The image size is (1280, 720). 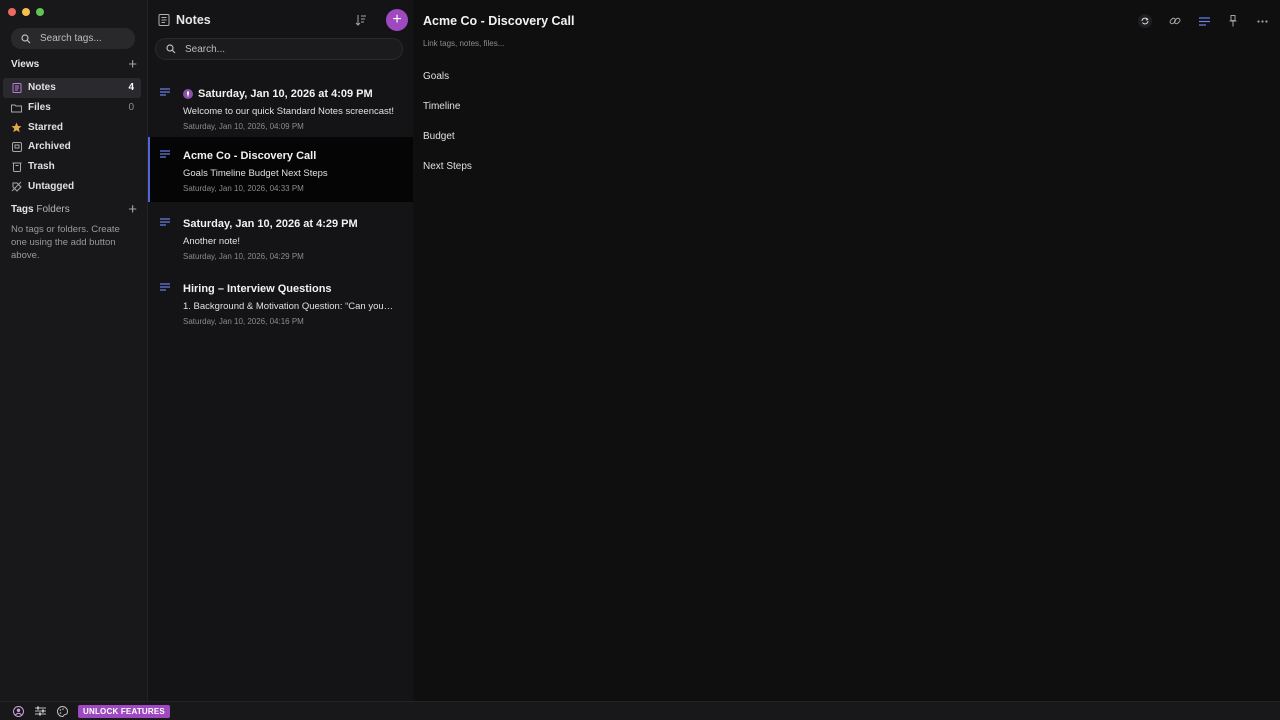 What do you see at coordinates (243, 188) in the screenshot?
I see `note-date: Saturday, Jan 10, 2026, 04:33 PM` at bounding box center [243, 188].